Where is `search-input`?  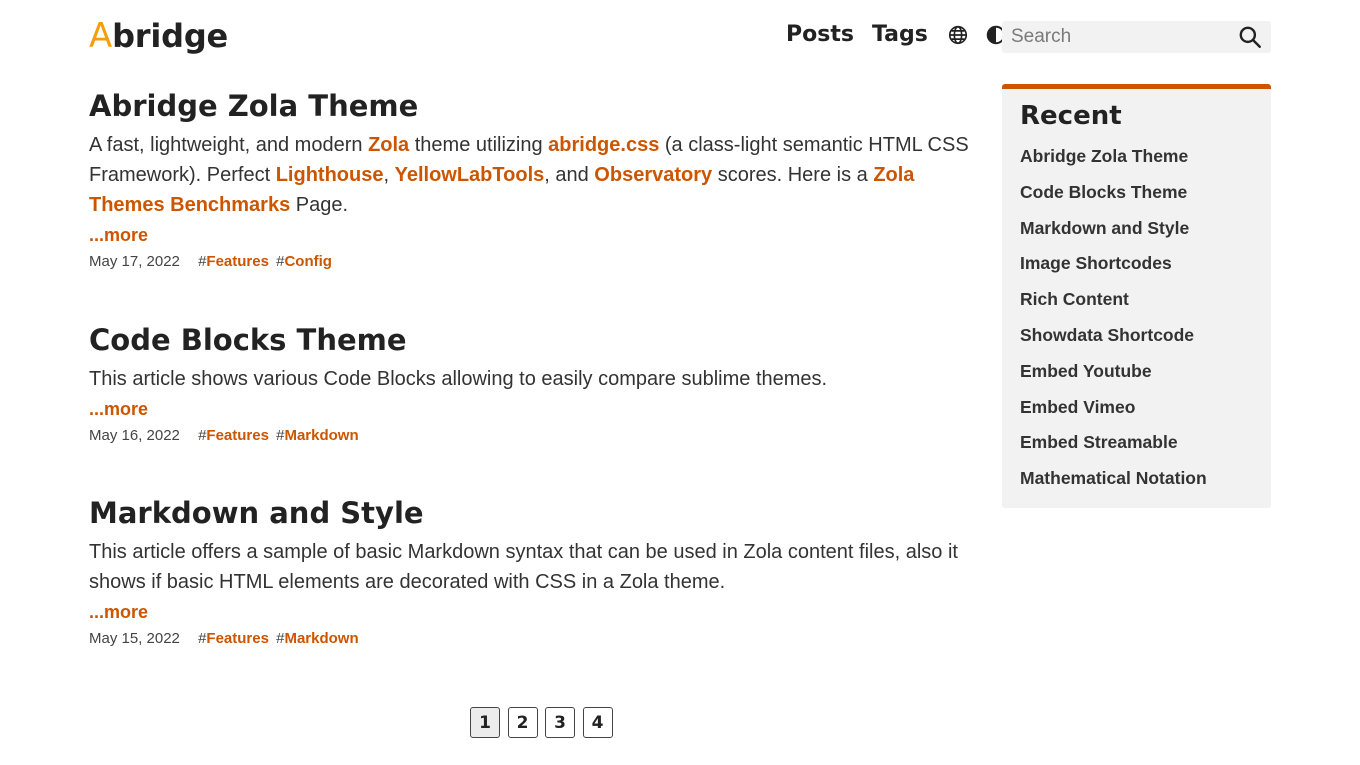
search-input is located at coordinates (1117, 37).